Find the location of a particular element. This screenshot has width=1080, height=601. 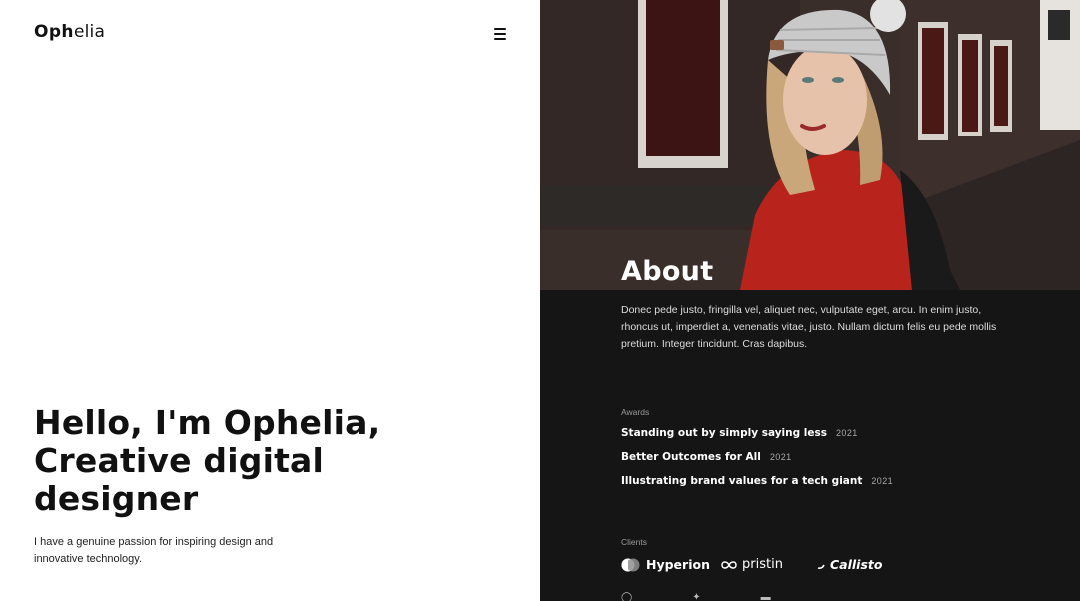

brand-logo: Oph elia is located at coordinates (69, 32).